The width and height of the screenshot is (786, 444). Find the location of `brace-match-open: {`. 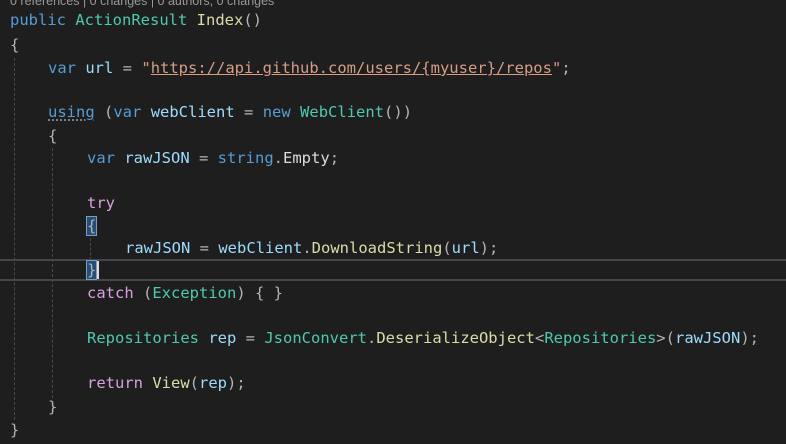

brace-match-open: { is located at coordinates (91, 226).